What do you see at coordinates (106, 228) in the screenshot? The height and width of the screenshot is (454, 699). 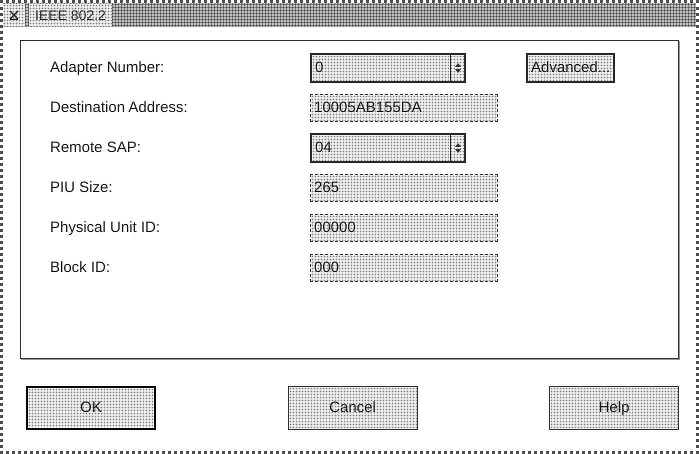 I see `field-label: Physical Unit ID:` at bounding box center [106, 228].